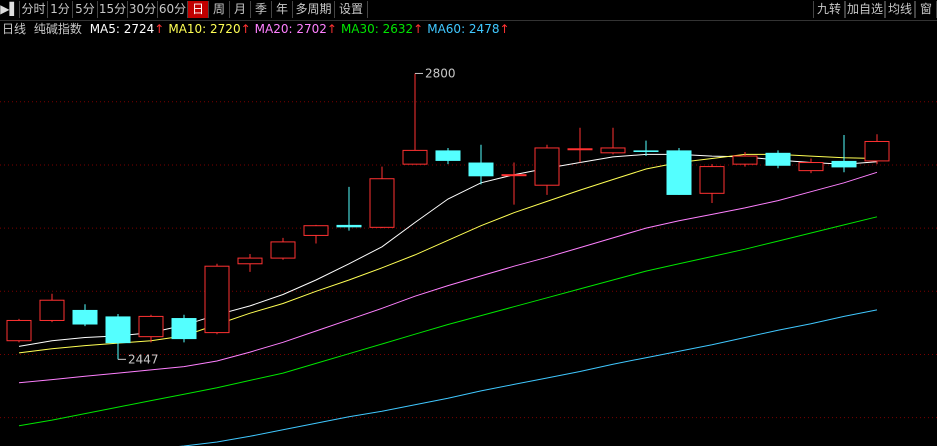 This screenshot has height=446, width=937. I want to click on tab-7: 周, so click(219, 9).